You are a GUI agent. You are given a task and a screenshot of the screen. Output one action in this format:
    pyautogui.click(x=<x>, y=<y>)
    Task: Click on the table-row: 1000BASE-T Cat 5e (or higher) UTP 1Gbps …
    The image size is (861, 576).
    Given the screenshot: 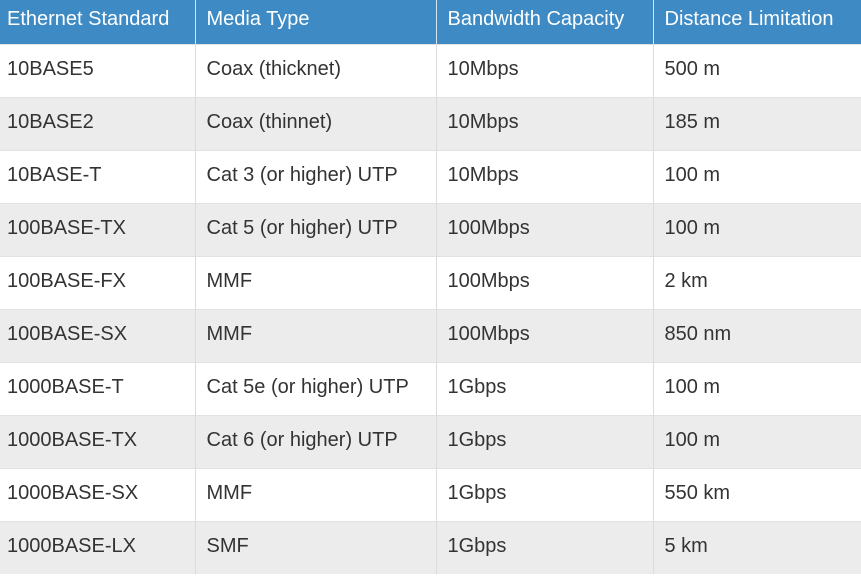 What is the action you would take?
    pyautogui.click(x=430, y=388)
    